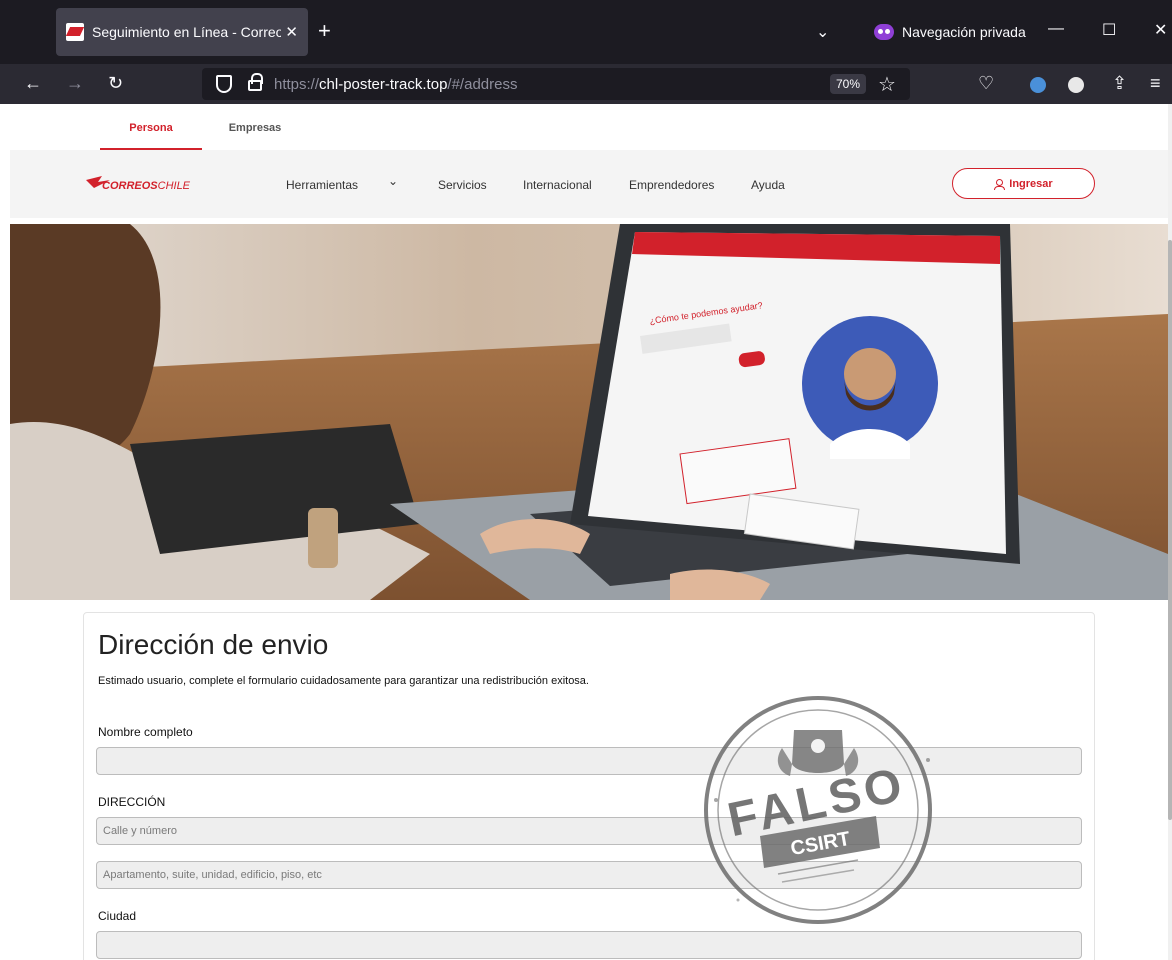 The height and width of the screenshot is (960, 1172). What do you see at coordinates (1076, 85) in the screenshot?
I see `ip-extension-icon` at bounding box center [1076, 85].